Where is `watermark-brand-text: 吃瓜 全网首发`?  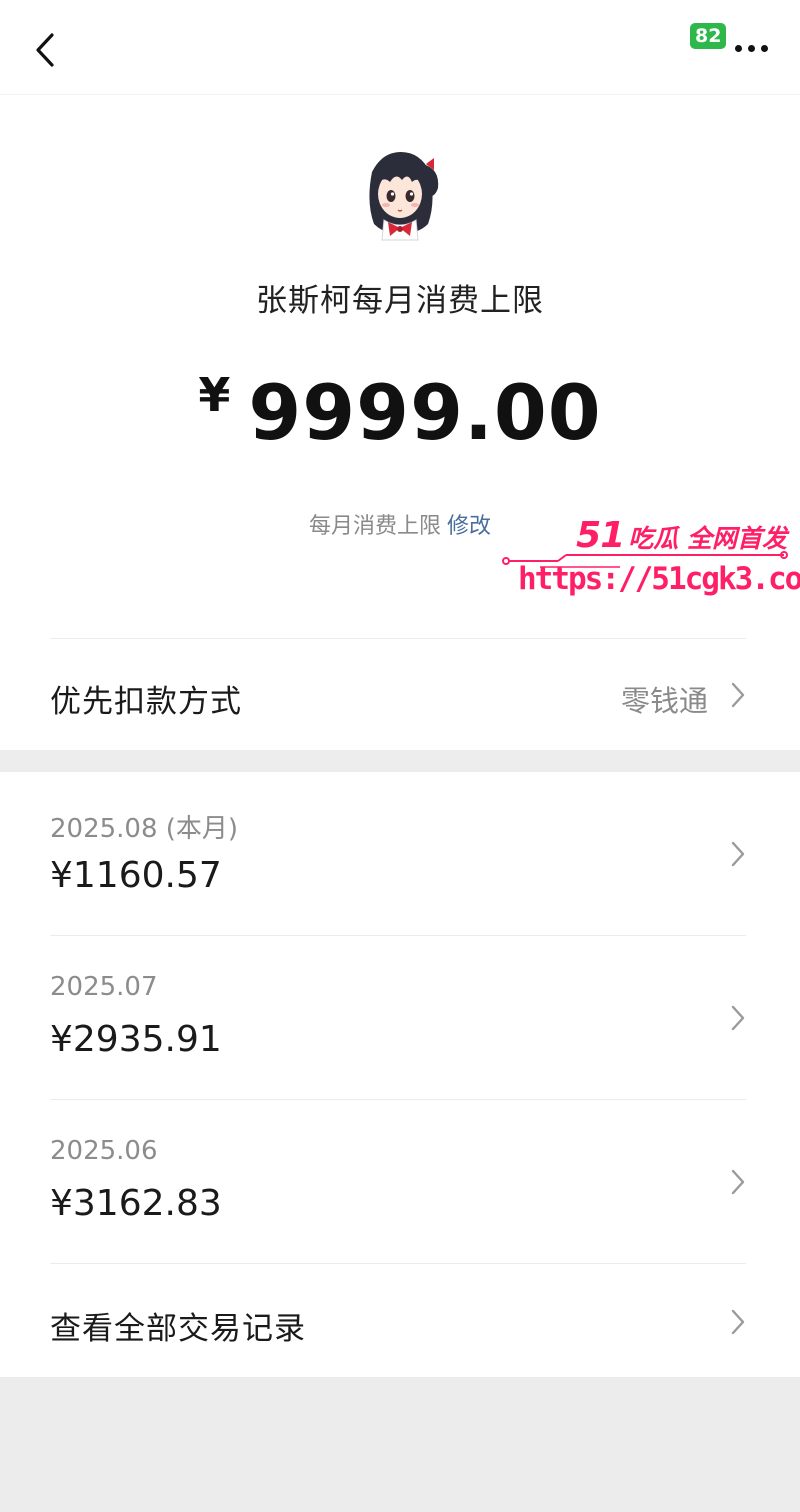 watermark-brand-text: 吃瓜 全网首发 is located at coordinates (707, 538).